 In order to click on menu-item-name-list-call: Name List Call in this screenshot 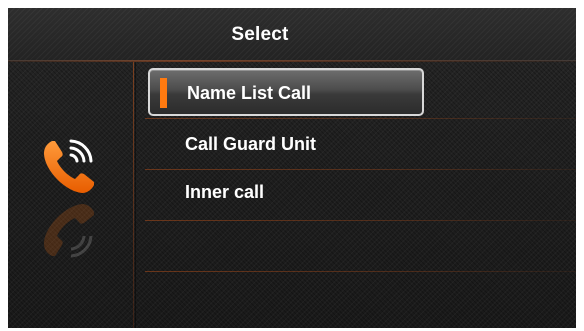, I will do `click(286, 92)`.